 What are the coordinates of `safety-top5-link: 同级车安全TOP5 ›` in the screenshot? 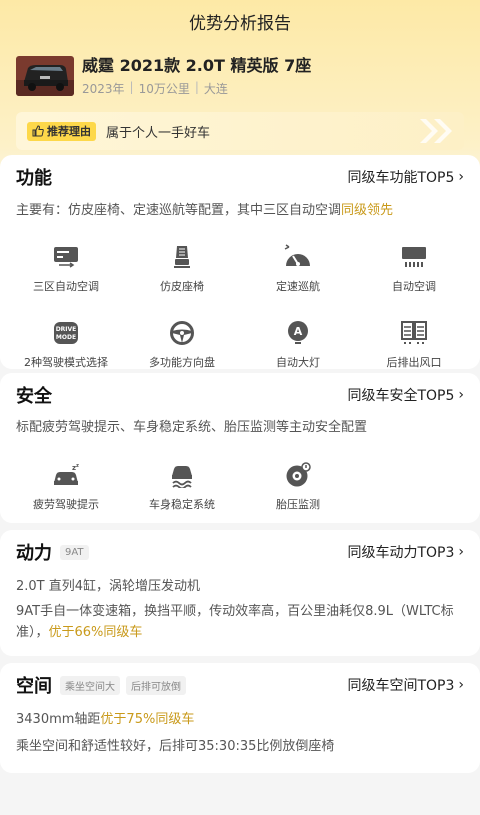 It's located at (405, 395).